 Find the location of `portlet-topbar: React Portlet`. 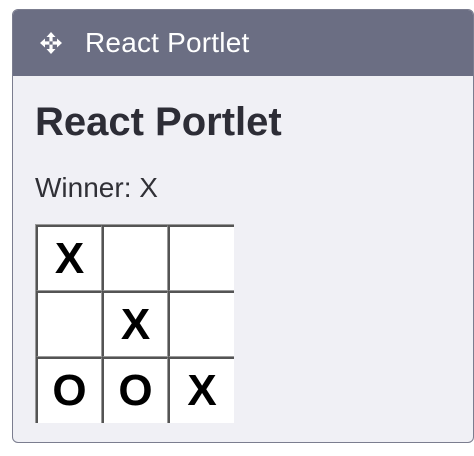

portlet-topbar: React Portlet is located at coordinates (243, 43).